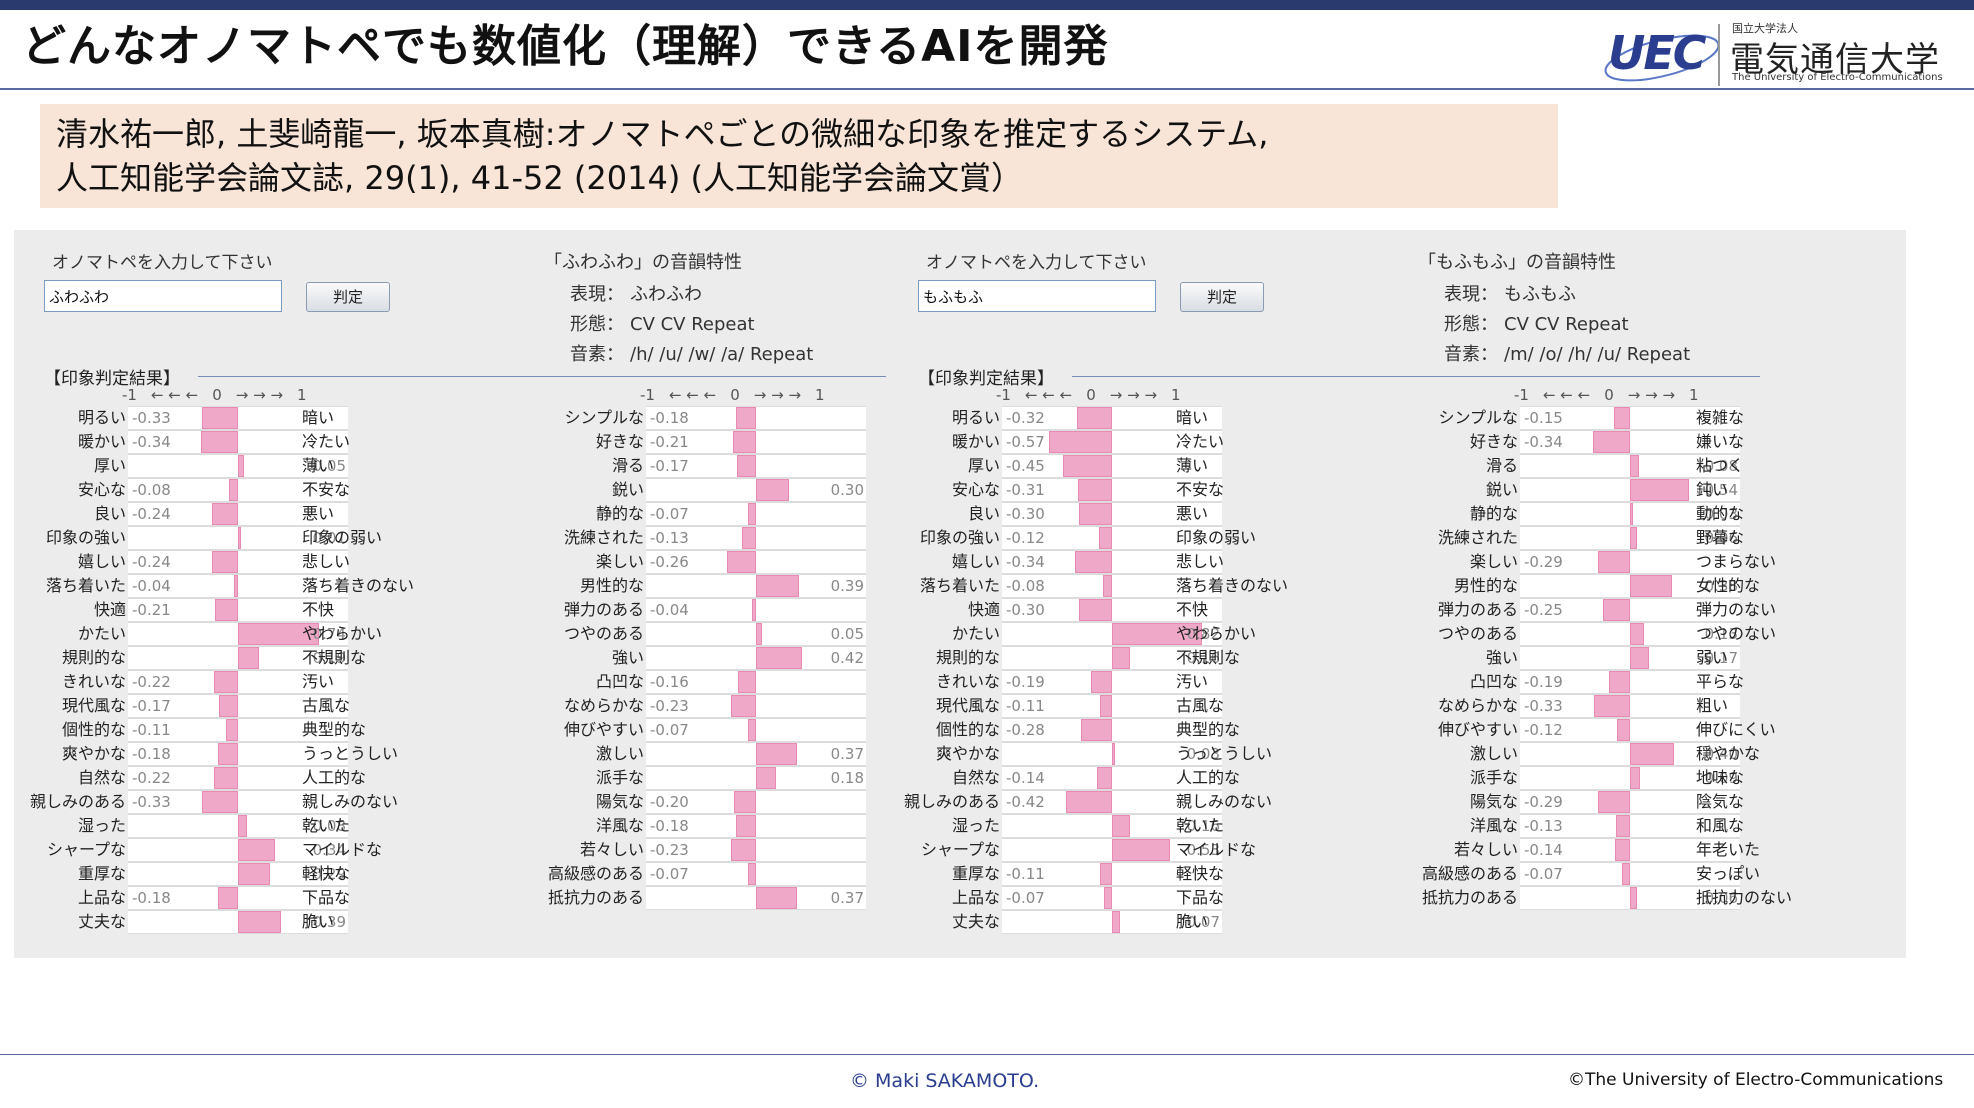 This screenshot has width=1974, height=1108. I want to click on adjective-left: 若々しい, so click(1485, 849).